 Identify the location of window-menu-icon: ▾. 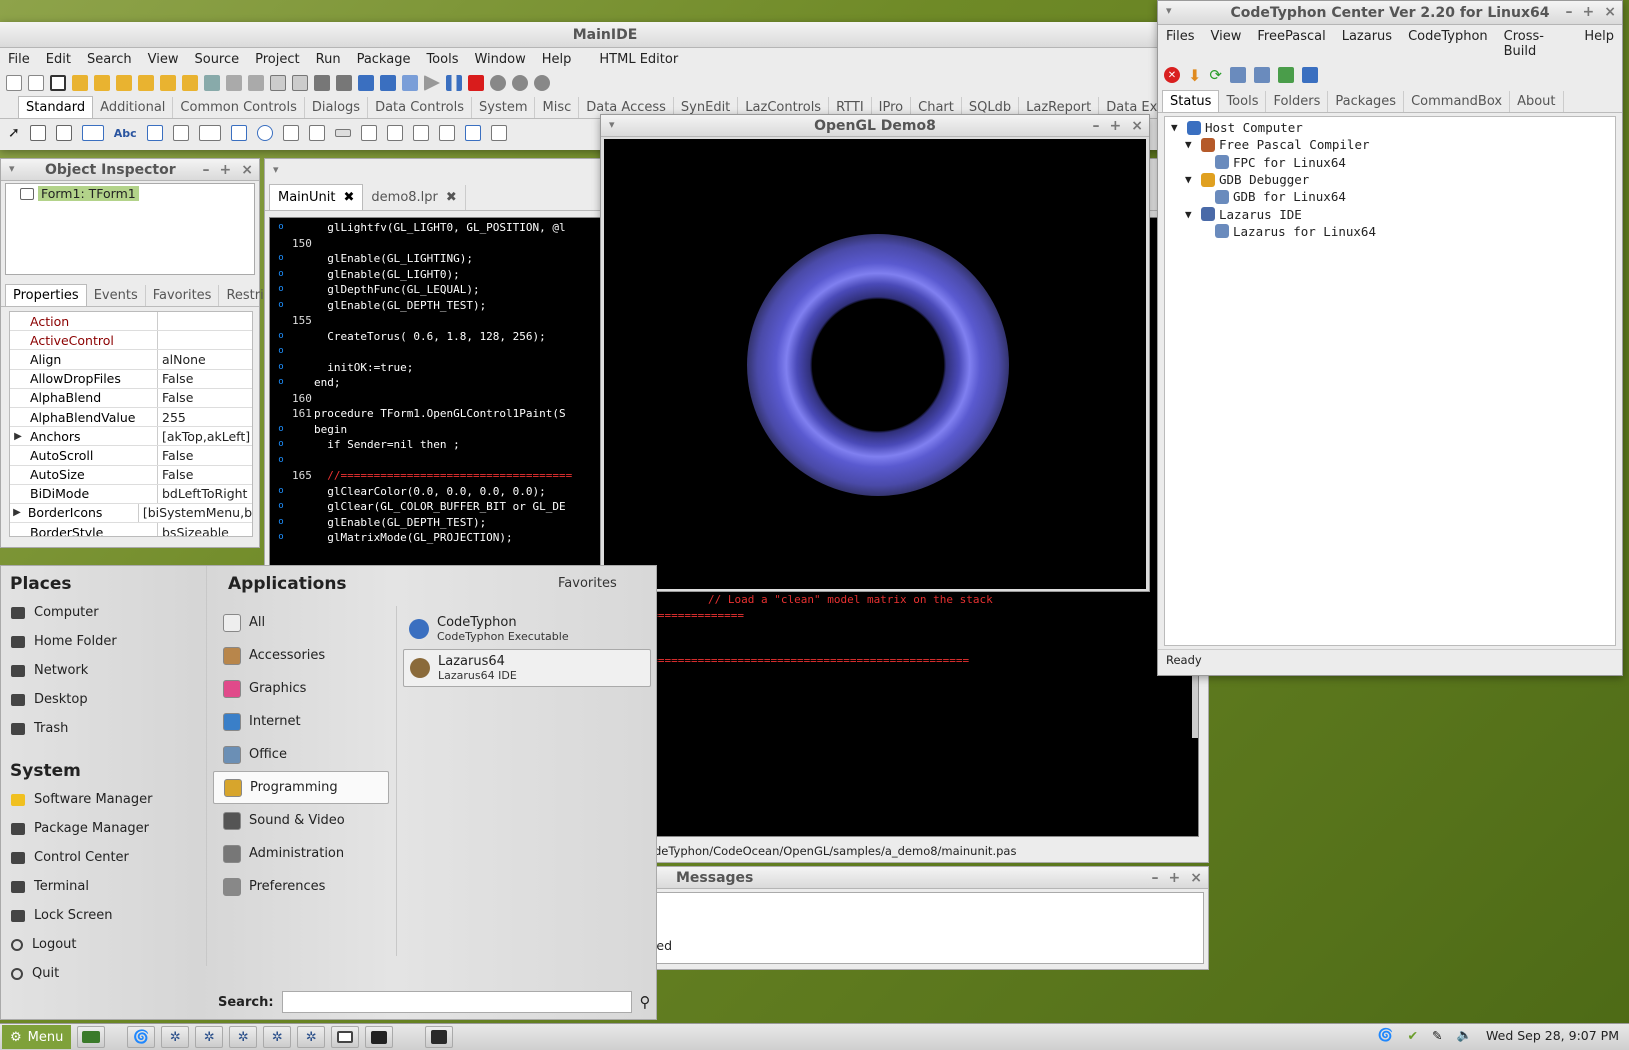
(1169, 10).